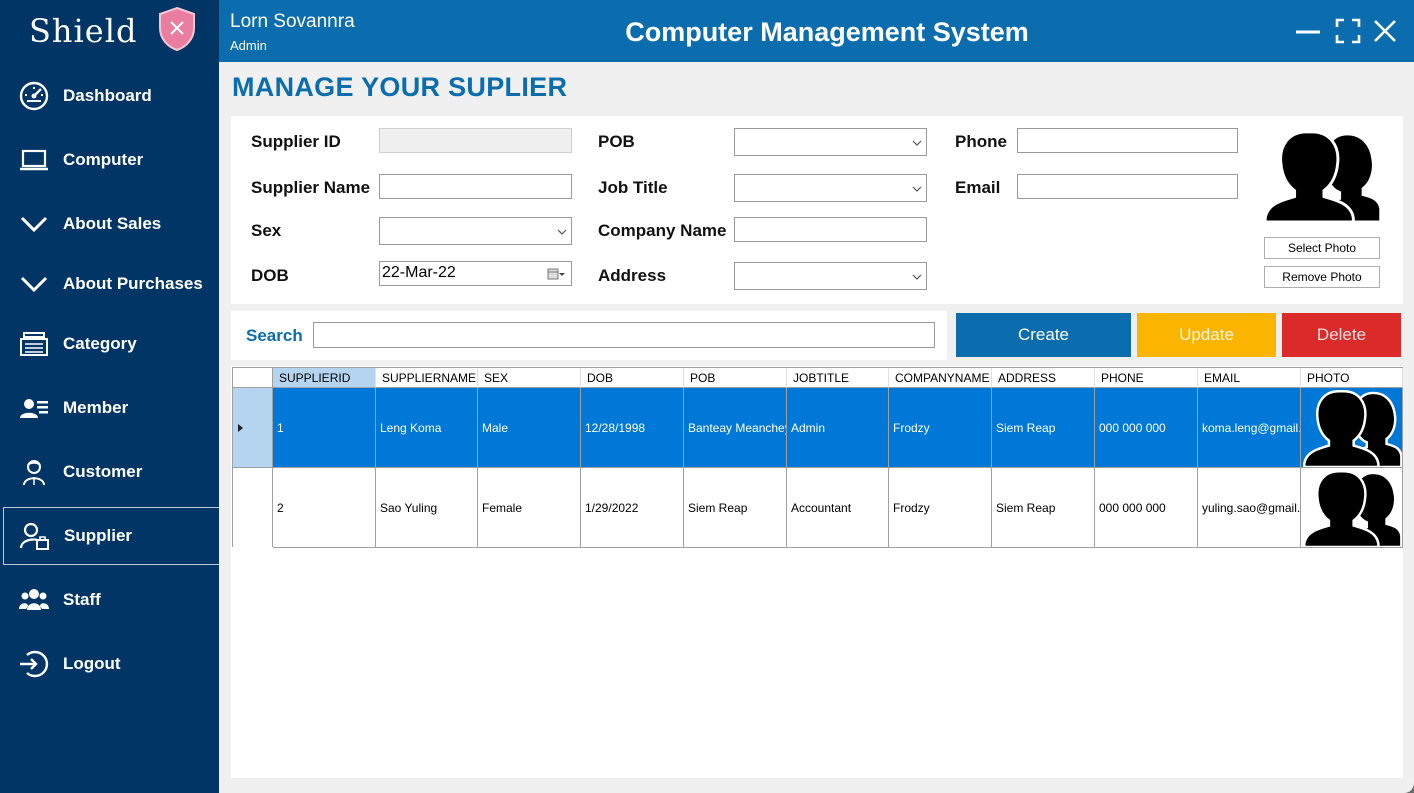  What do you see at coordinates (830, 188) in the screenshot?
I see `job-title-select` at bounding box center [830, 188].